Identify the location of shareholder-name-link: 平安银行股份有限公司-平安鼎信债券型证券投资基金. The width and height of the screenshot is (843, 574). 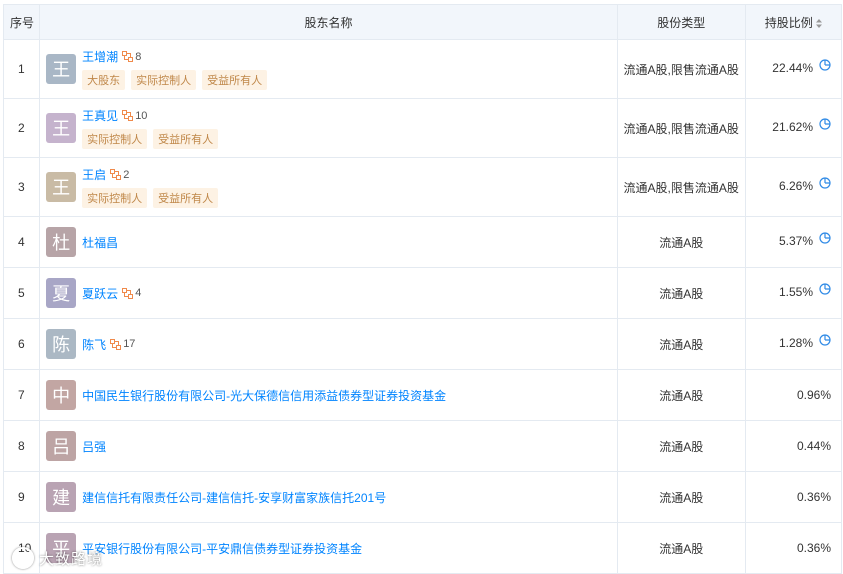
(222, 548).